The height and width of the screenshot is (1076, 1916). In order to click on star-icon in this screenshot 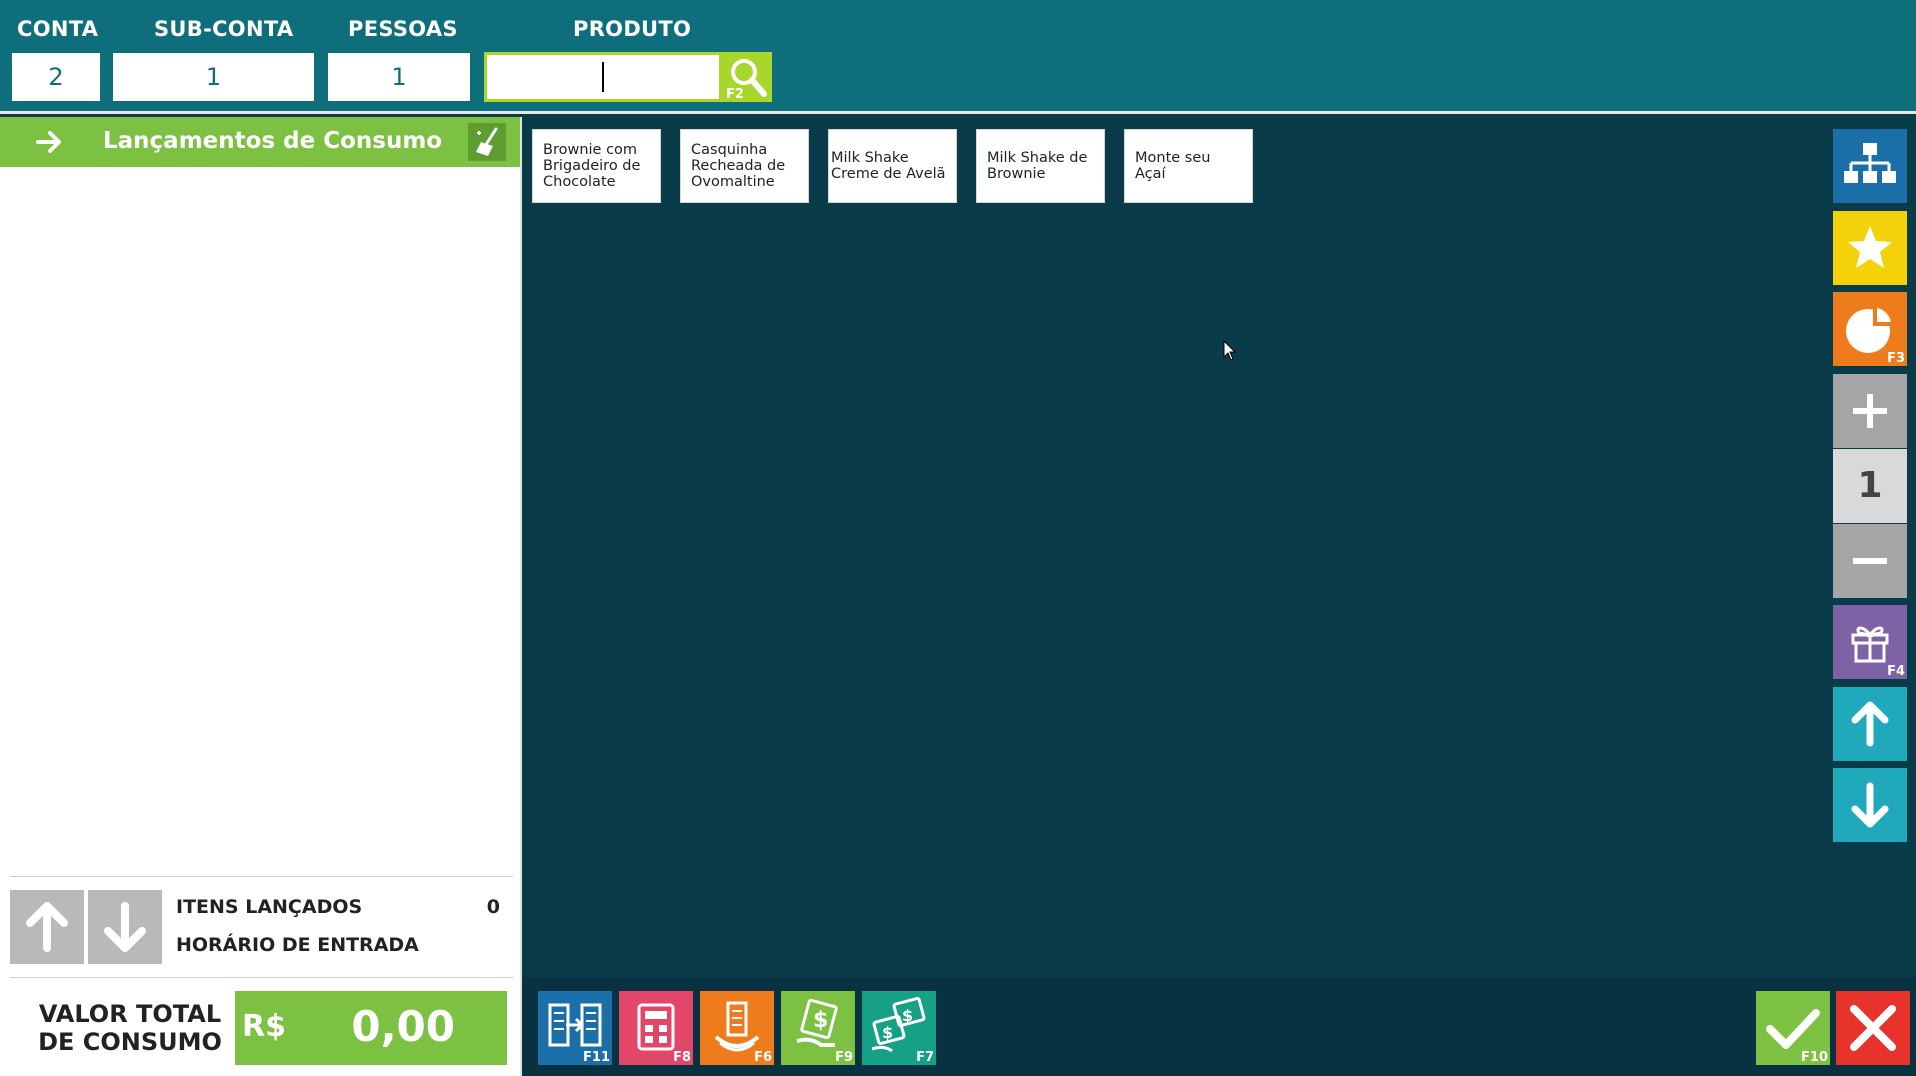, I will do `click(1870, 247)`.